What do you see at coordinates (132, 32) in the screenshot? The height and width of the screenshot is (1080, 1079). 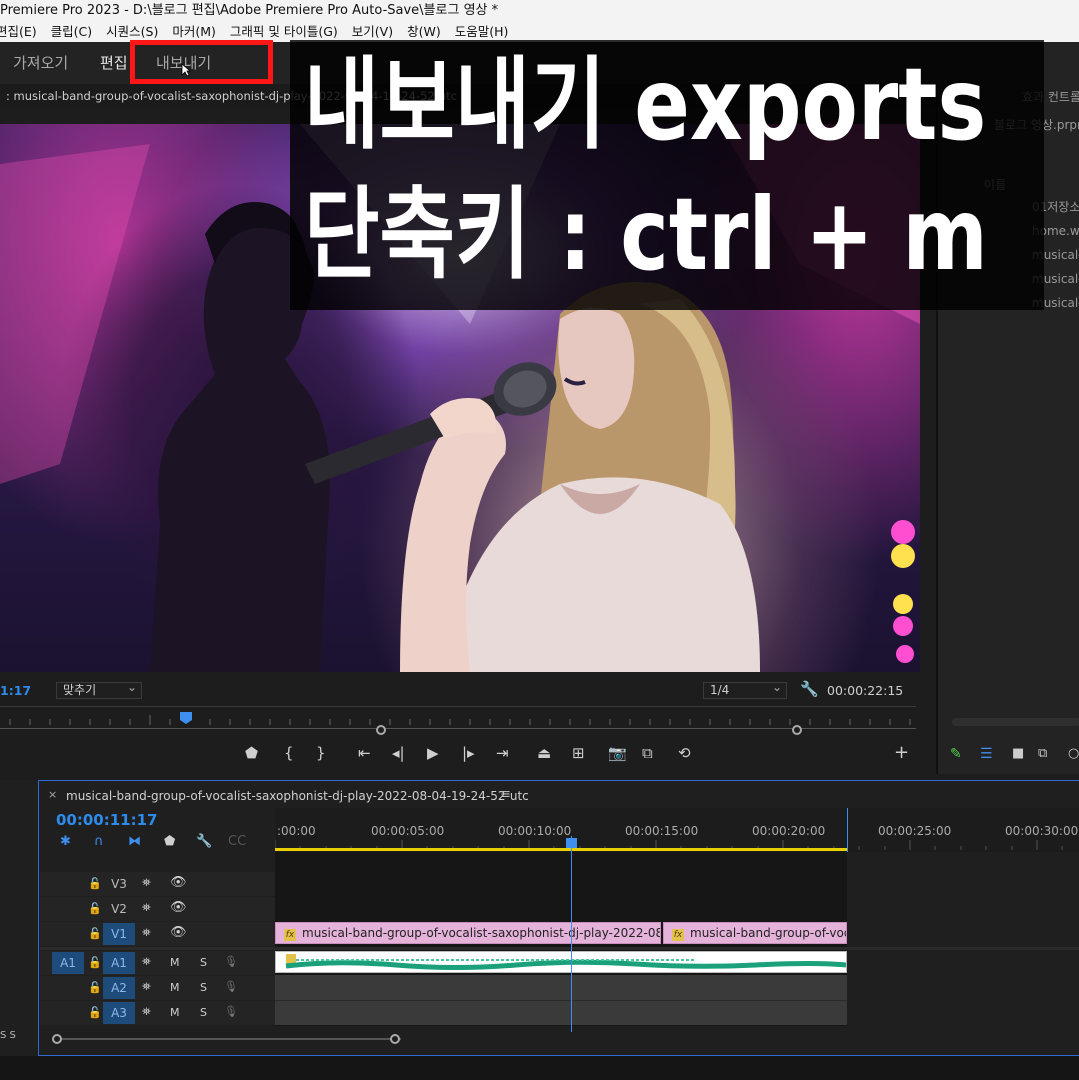 I see `menu-sequence: 시퀀스(S)` at bounding box center [132, 32].